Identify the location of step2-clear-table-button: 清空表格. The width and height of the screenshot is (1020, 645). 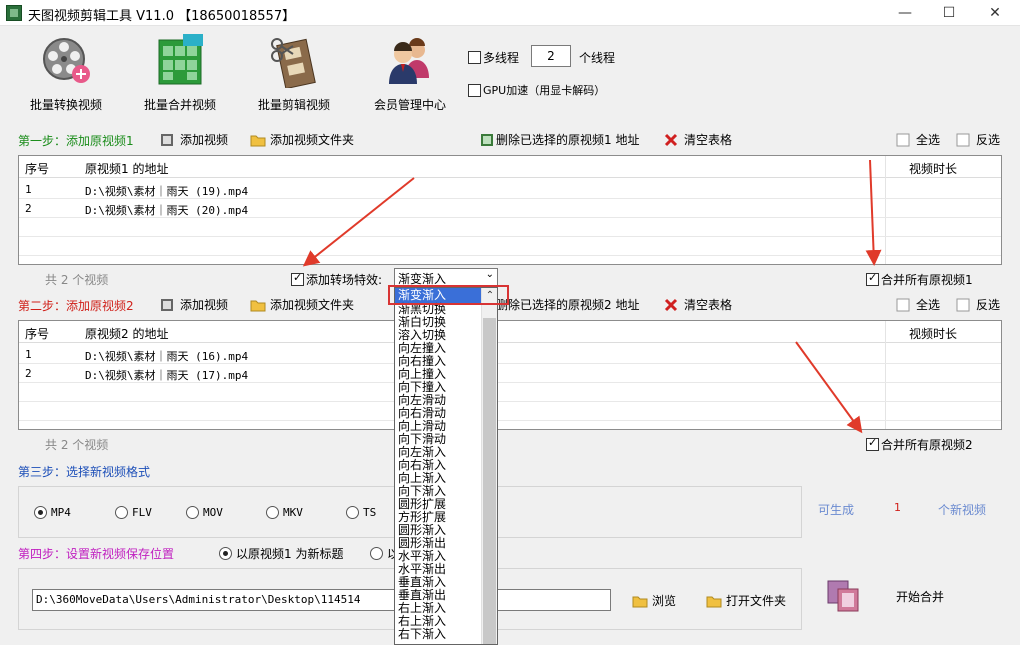
(698, 304).